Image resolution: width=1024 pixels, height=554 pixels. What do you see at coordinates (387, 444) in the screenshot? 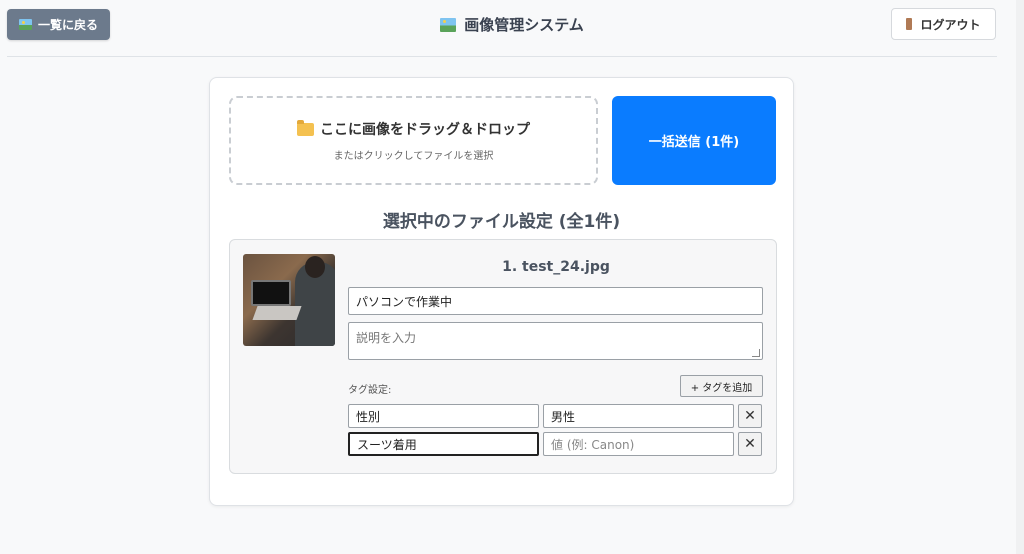
I see `tag-key-value: スーツ着用` at bounding box center [387, 444].